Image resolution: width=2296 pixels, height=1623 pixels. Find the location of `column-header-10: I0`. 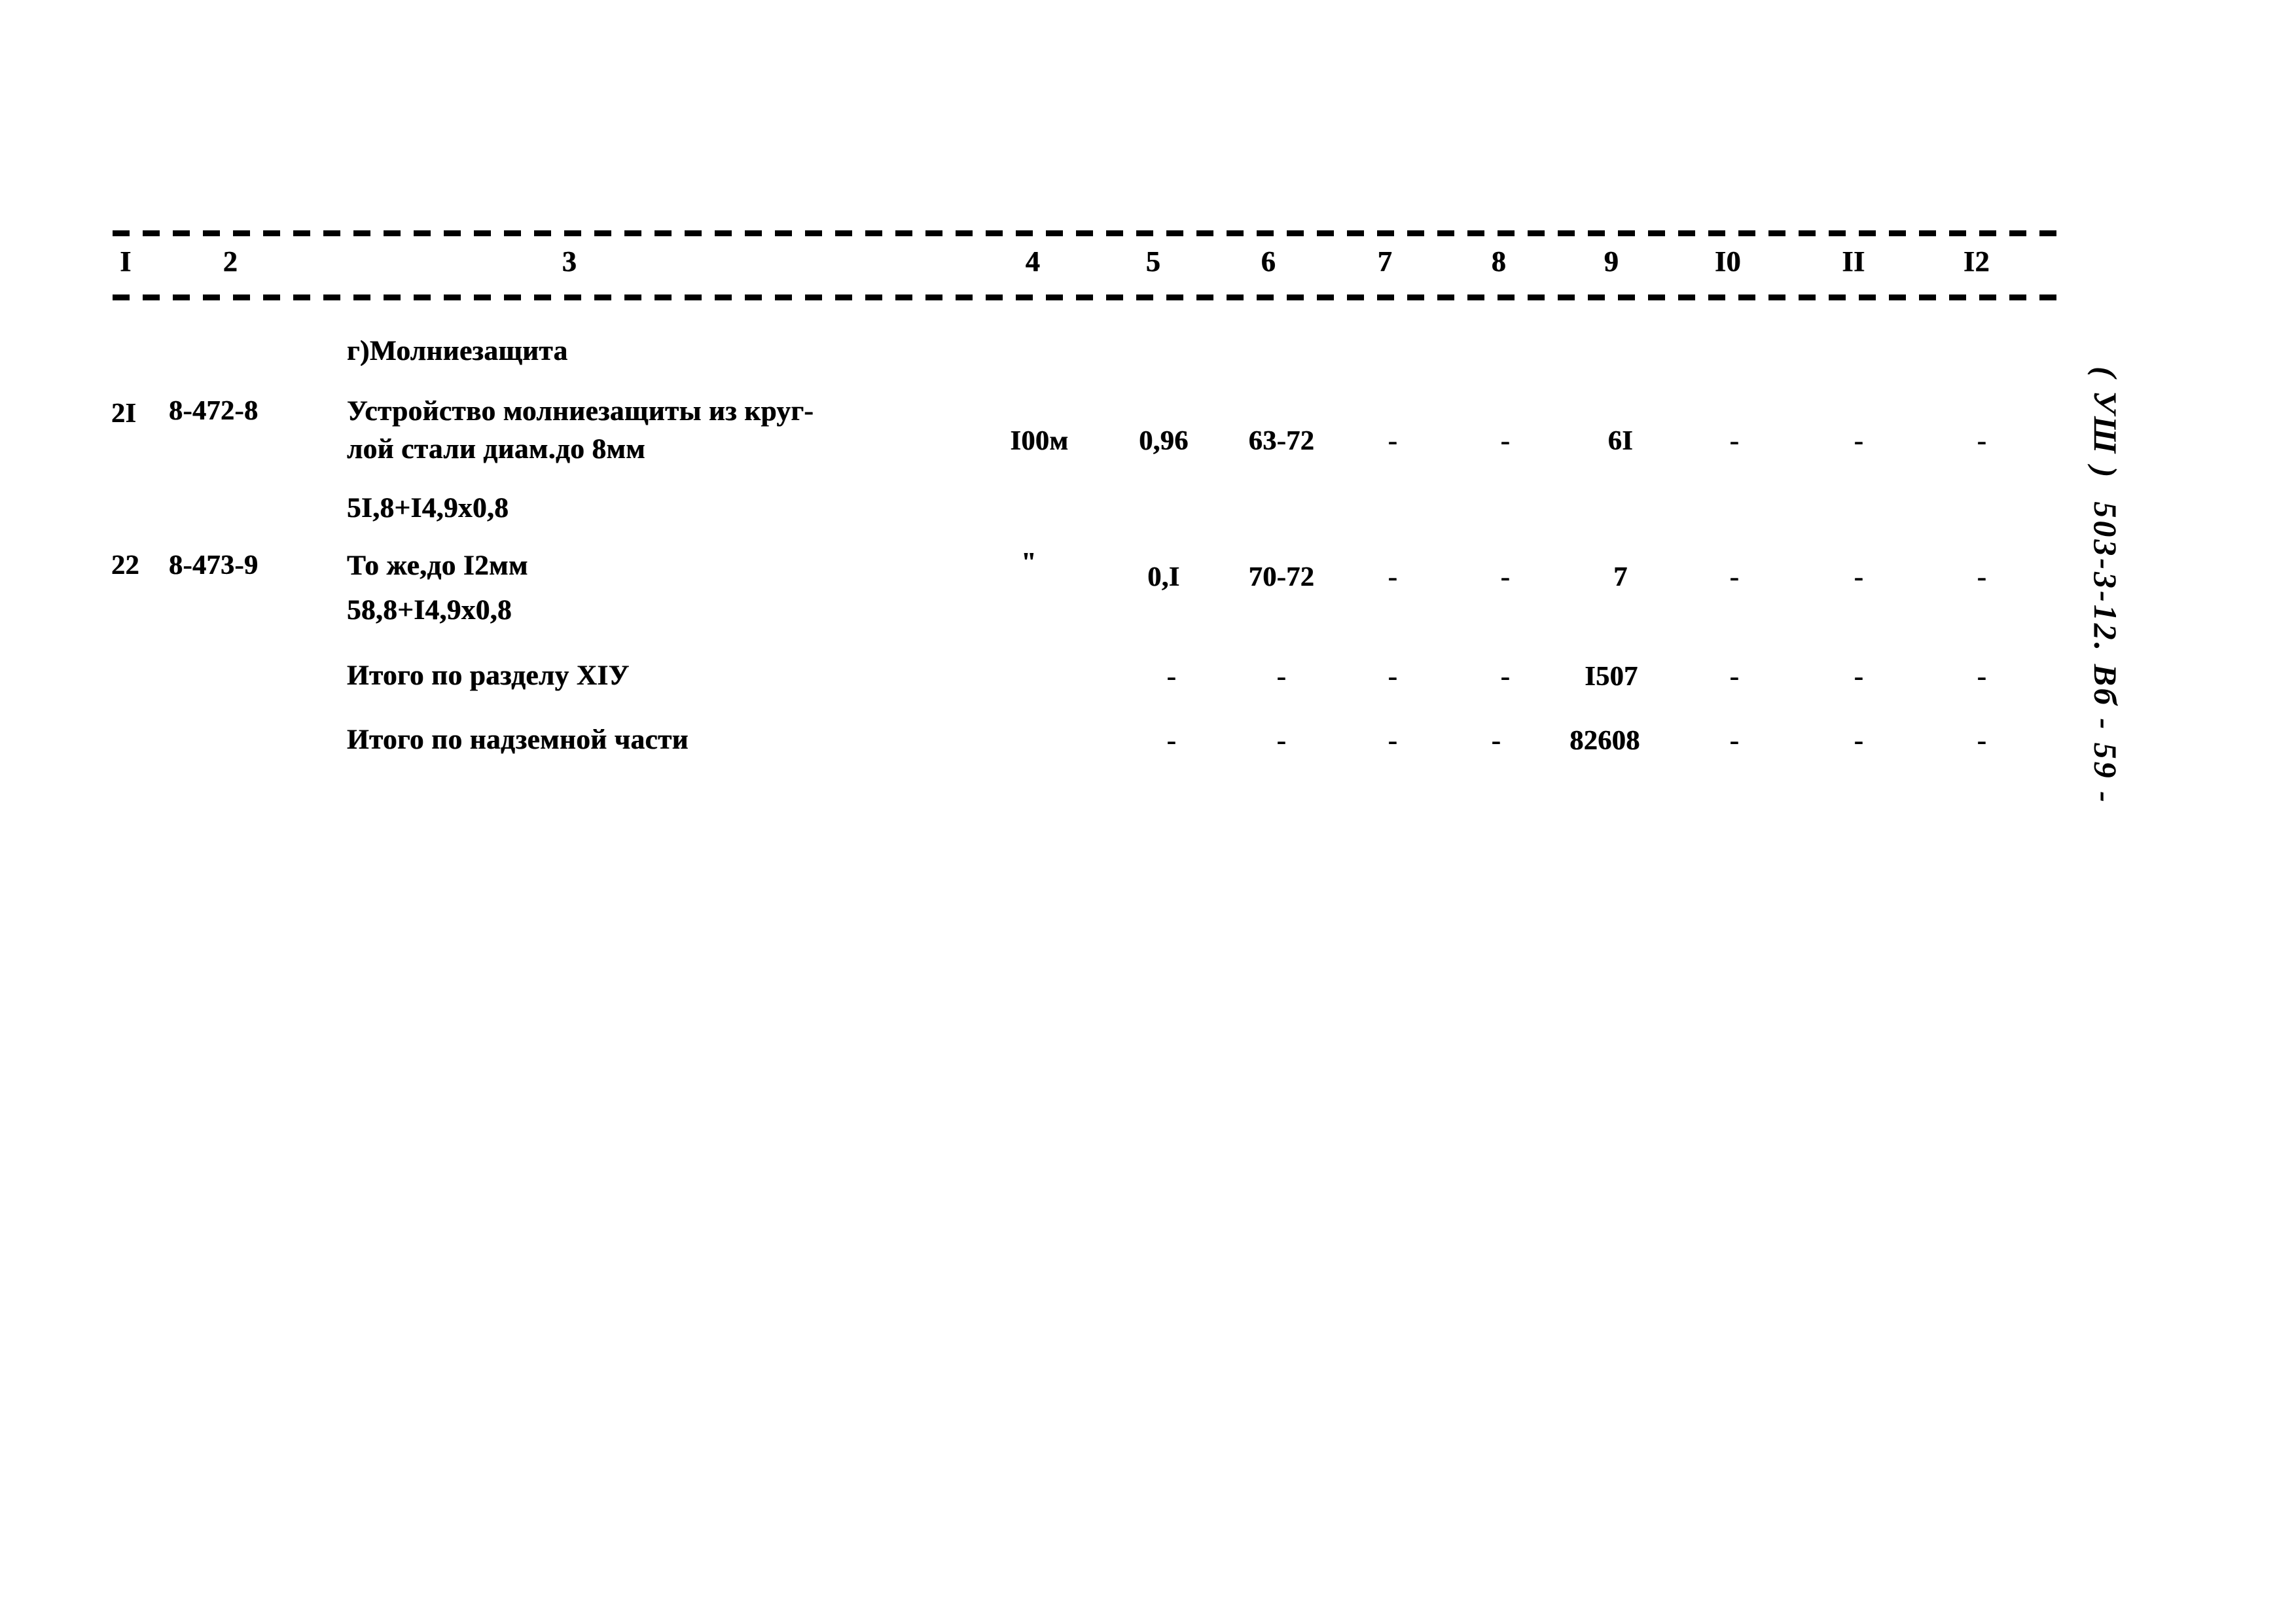

column-header-10: I0 is located at coordinates (1728, 261).